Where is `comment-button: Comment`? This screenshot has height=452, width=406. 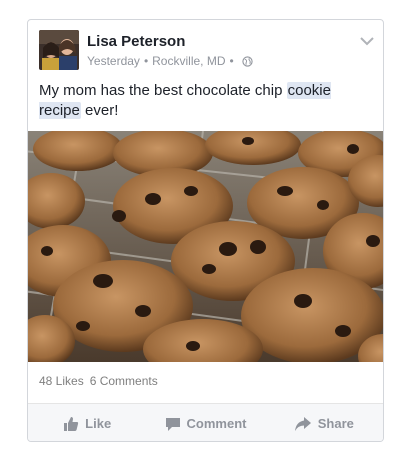
comment-button: Comment is located at coordinates (205, 422).